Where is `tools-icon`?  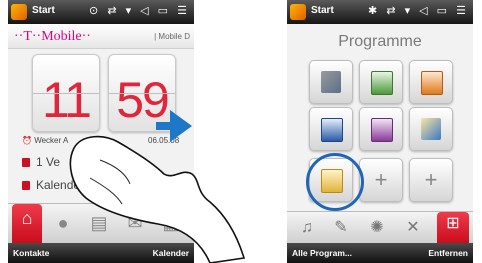
tools-icon is located at coordinates (331, 82).